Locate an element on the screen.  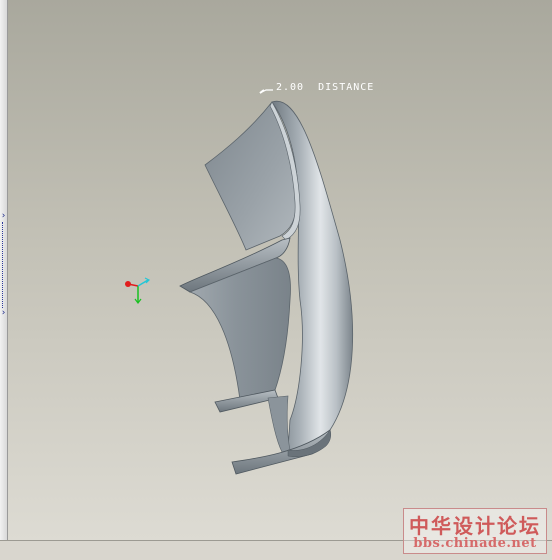
coordinate-triad-icon is located at coordinates (138, 290).